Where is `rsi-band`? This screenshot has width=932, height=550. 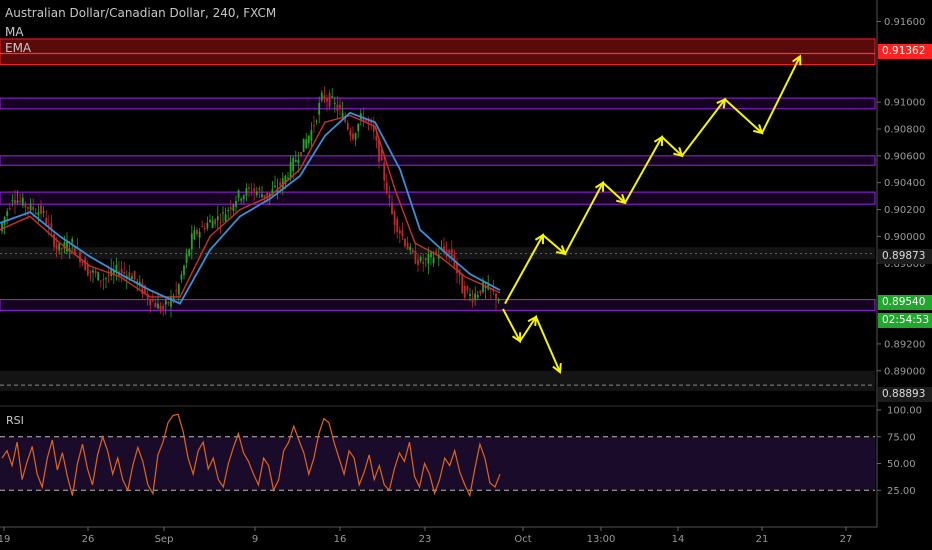
rsi-band is located at coordinates (437, 463).